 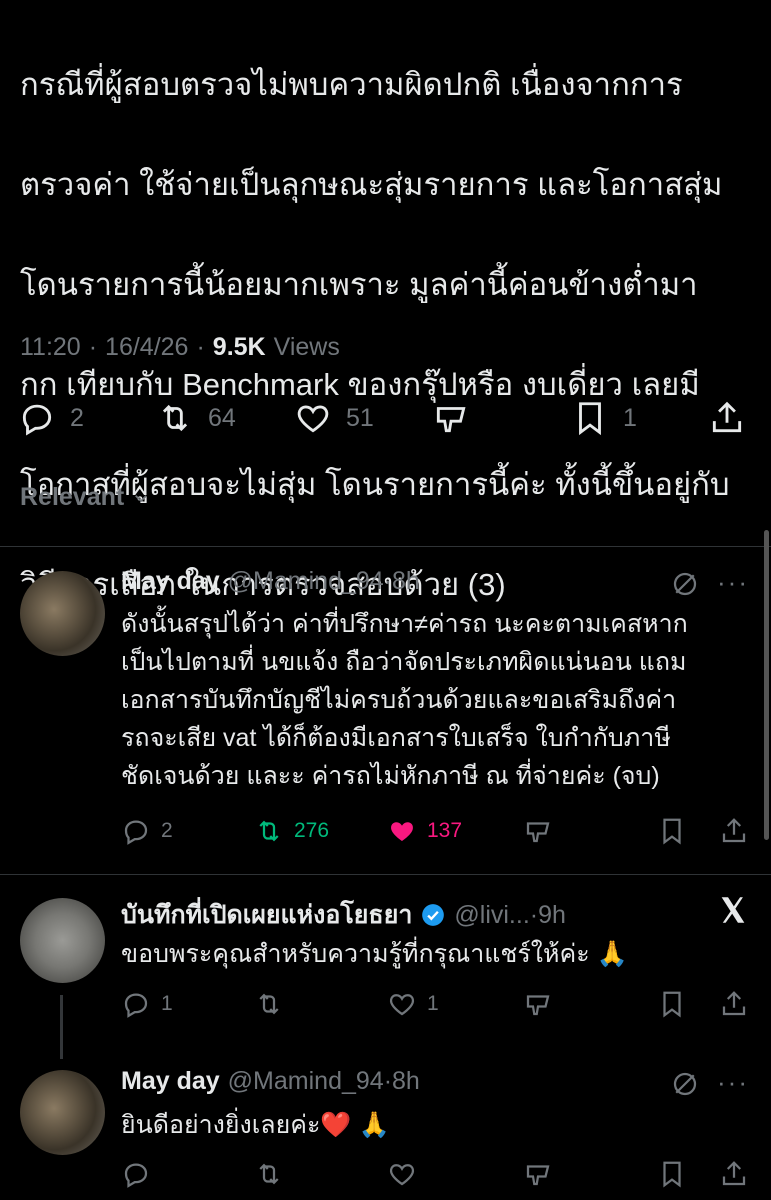 I want to click on reply-sort-dropdown: Relevant, so click(x=85, y=497).